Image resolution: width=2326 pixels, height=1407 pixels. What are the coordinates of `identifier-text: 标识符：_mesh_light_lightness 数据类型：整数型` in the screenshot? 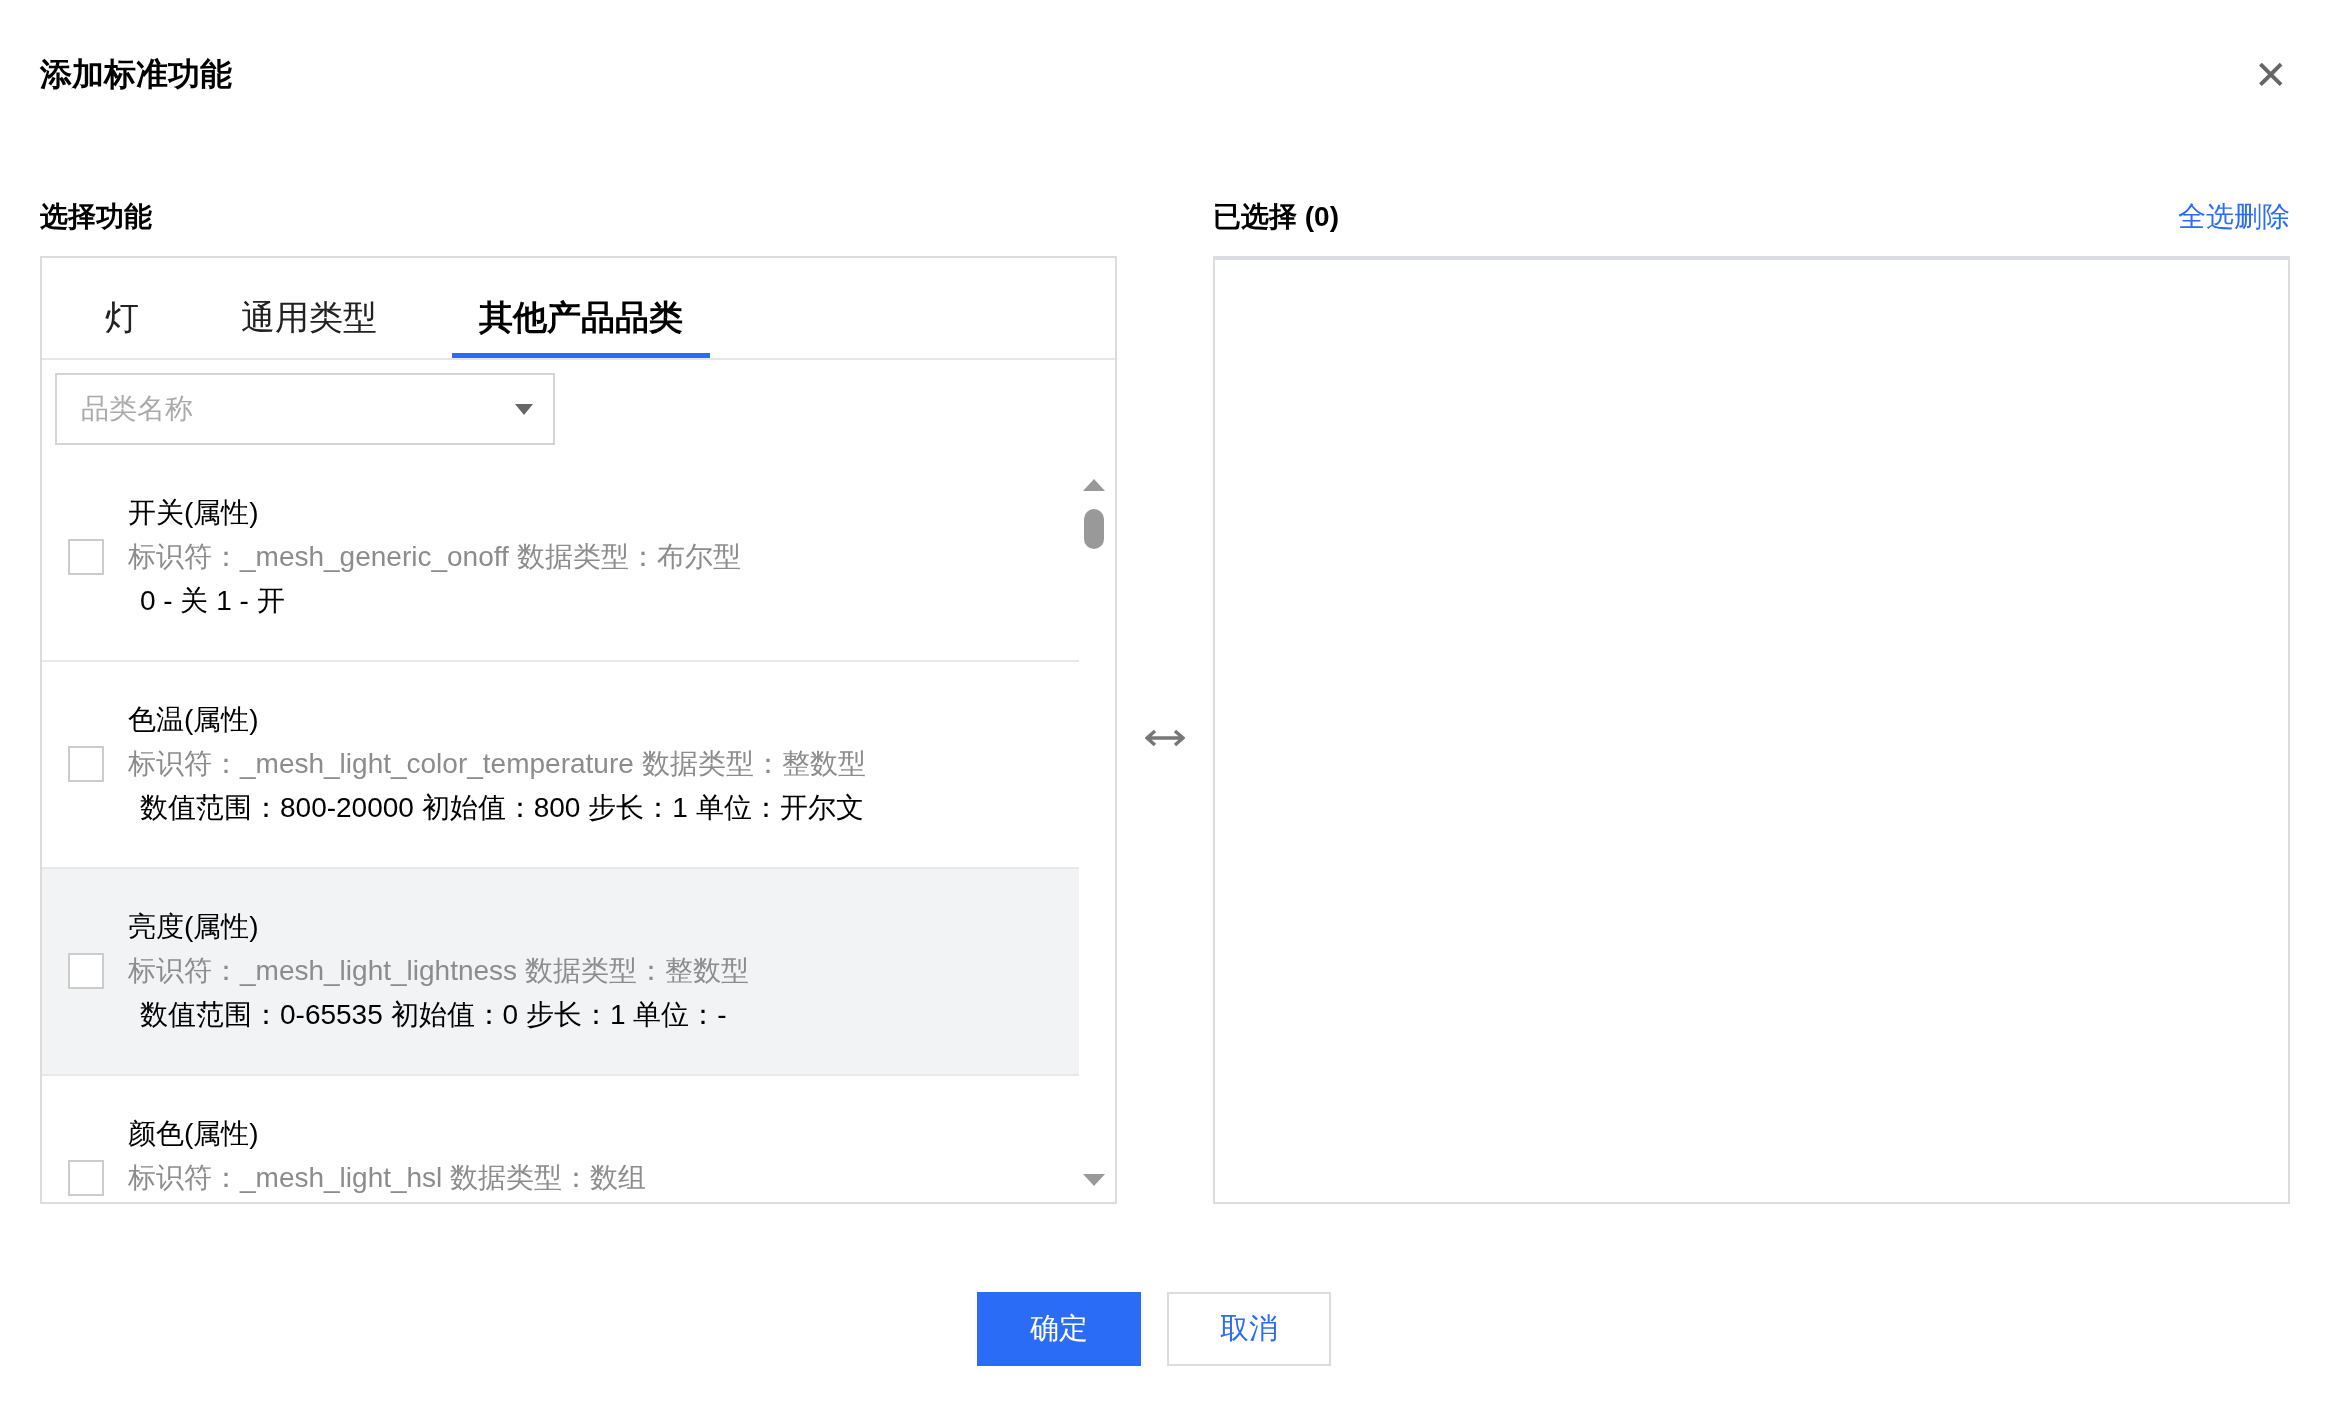 It's located at (438, 971).